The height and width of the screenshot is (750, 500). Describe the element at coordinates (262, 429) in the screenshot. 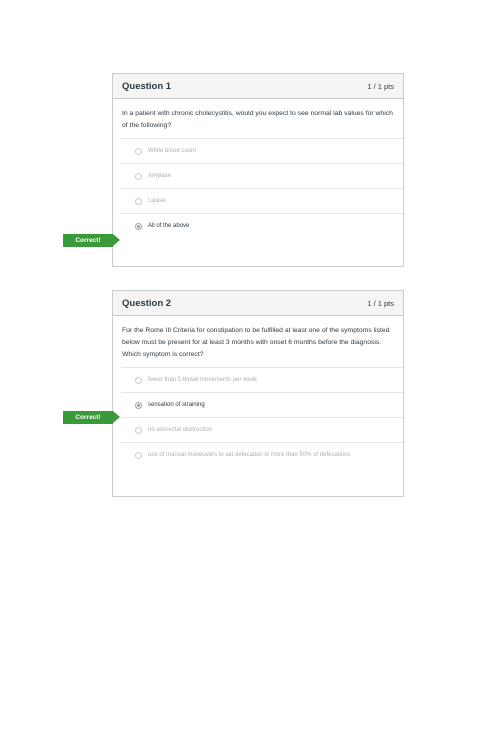

I see `answer-option: no anorectal obstruction` at that location.